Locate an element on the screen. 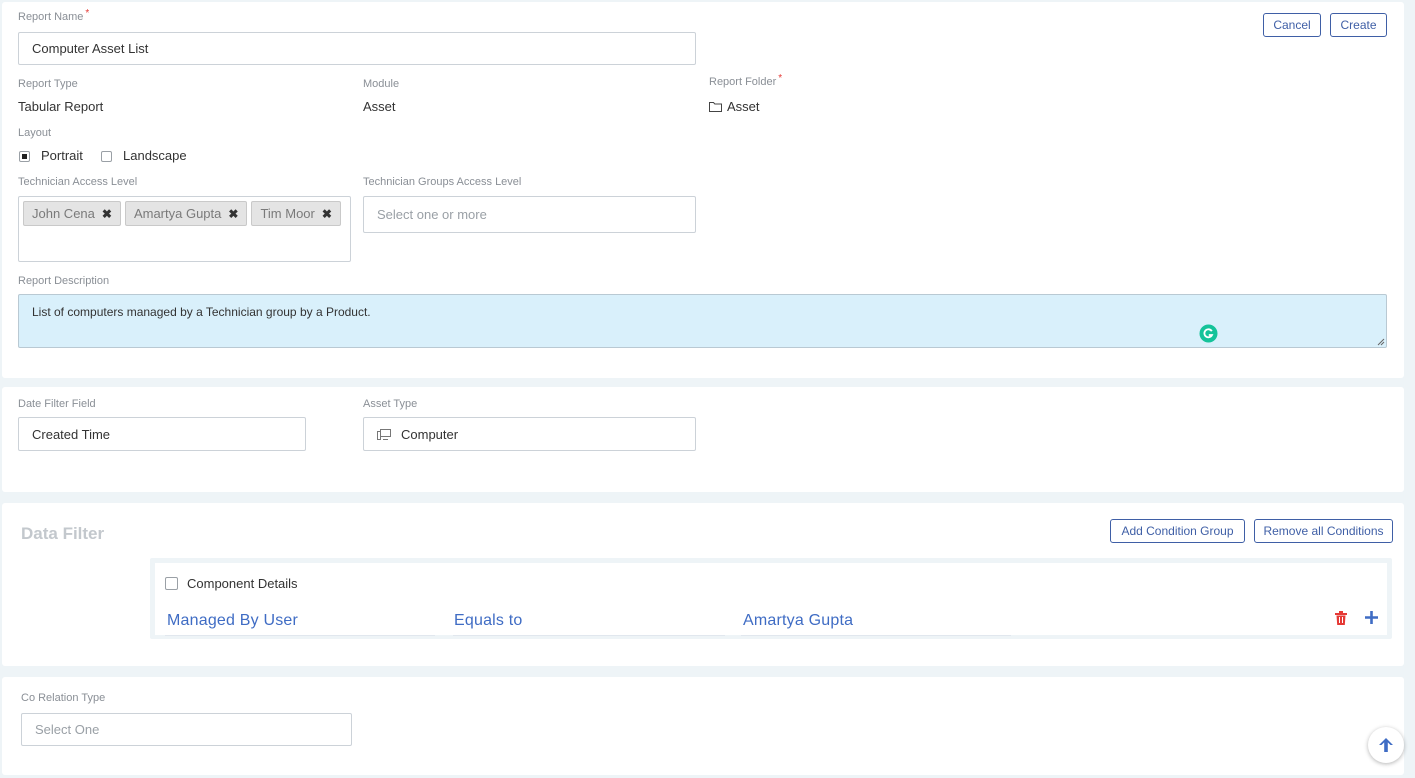  folder-icon is located at coordinates (715, 107).